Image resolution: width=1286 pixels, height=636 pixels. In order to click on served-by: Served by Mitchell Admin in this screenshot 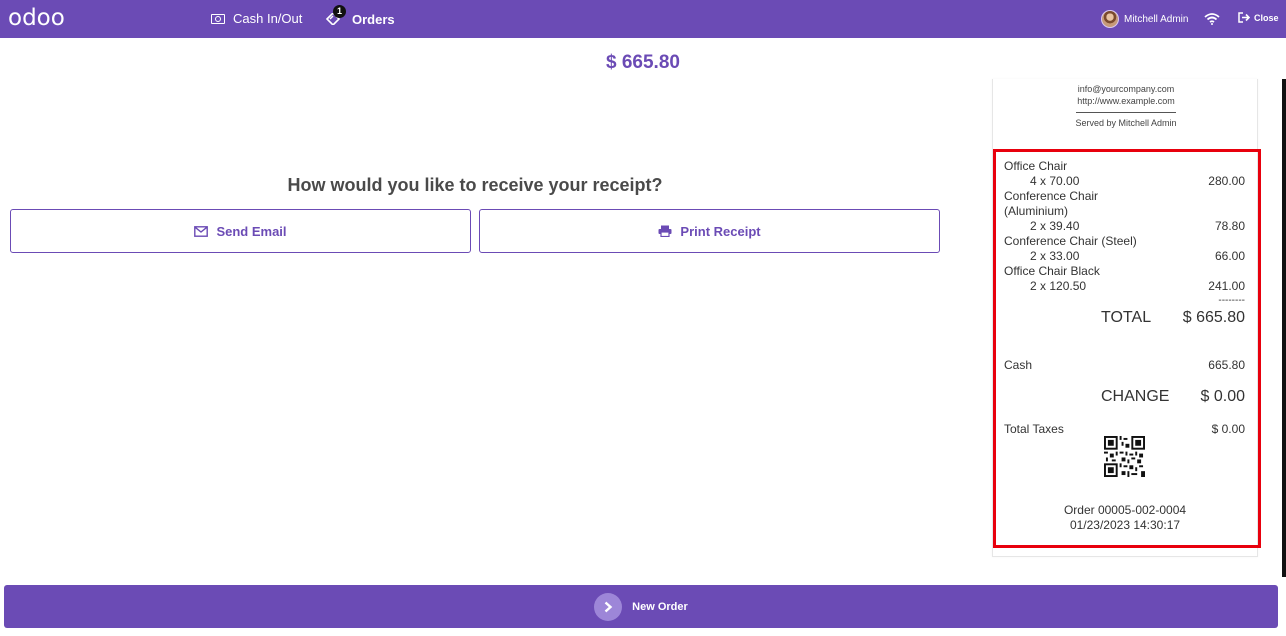, I will do `click(1126, 123)`.